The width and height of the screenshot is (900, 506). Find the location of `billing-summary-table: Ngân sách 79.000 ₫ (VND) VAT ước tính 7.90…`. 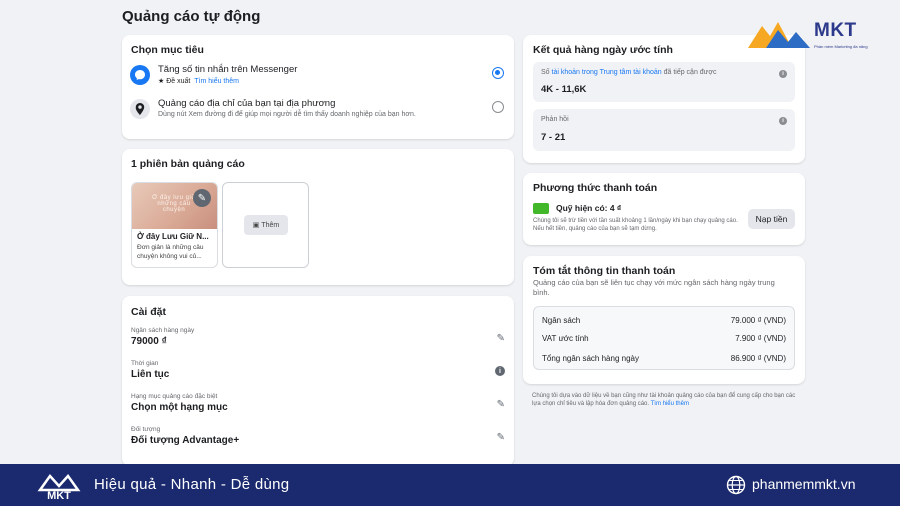

billing-summary-table: Ngân sách 79.000 ₫ (VND) VAT ước tính 7.90… is located at coordinates (664, 338).